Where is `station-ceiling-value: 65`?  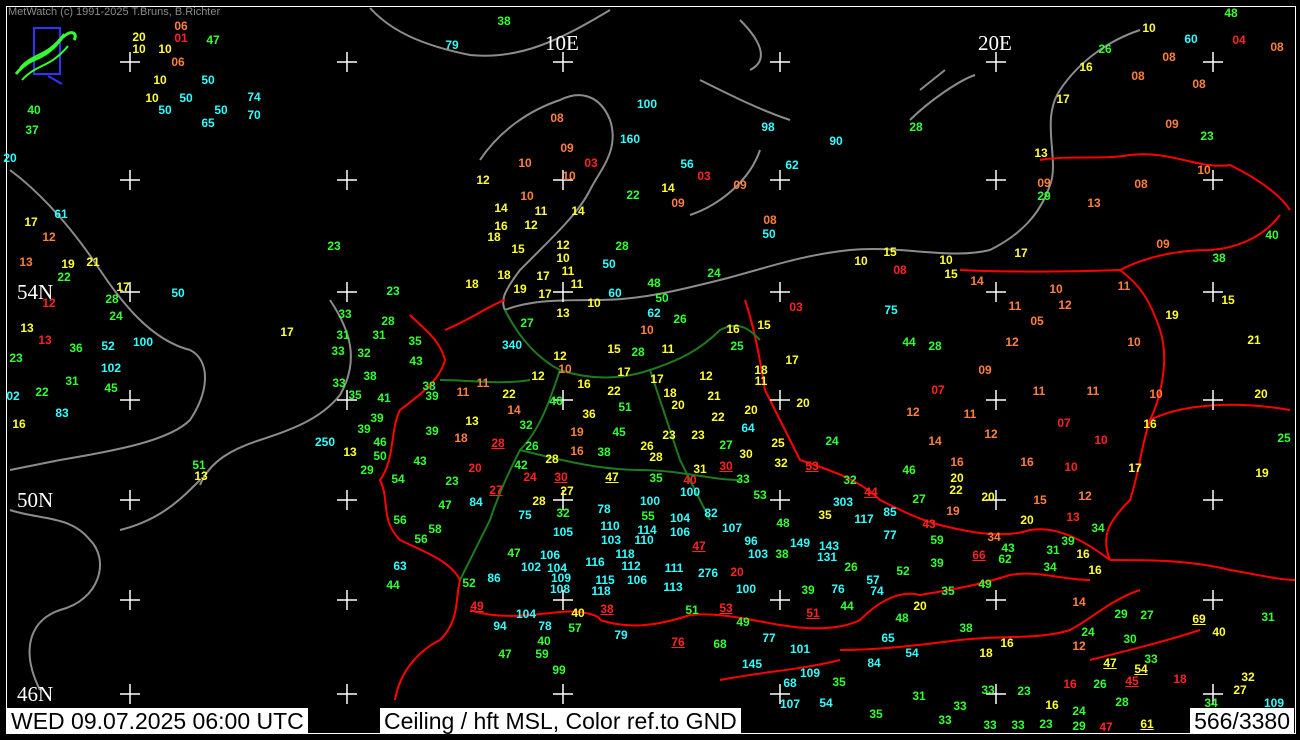 station-ceiling-value: 65 is located at coordinates (207, 123).